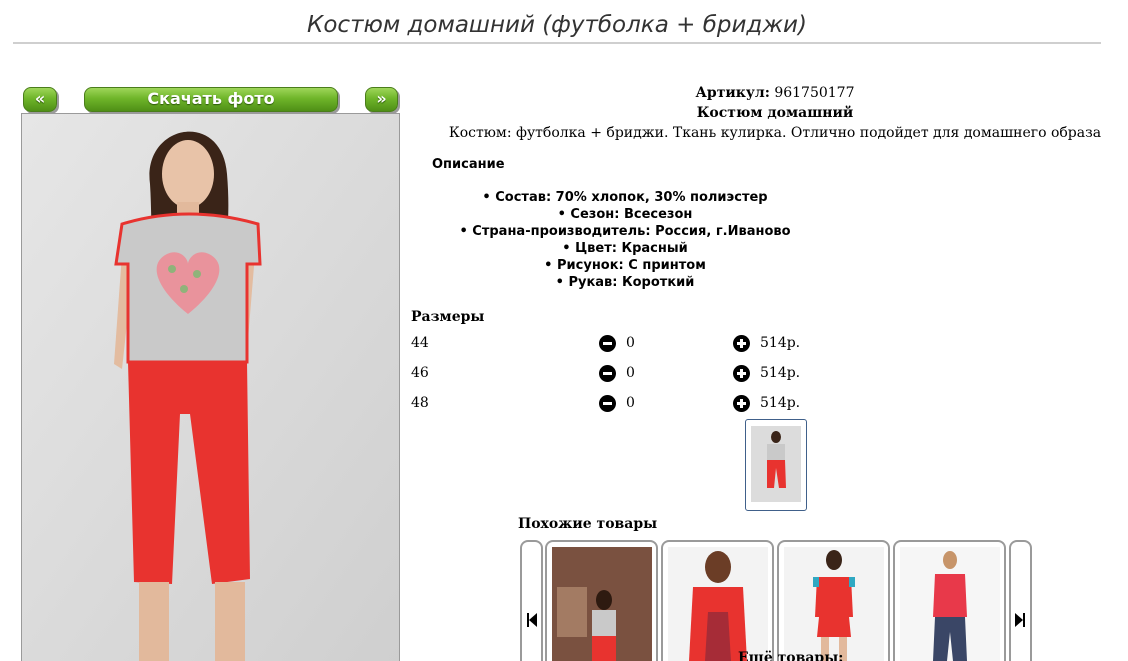 This screenshot has width=1128, height=661. I want to click on skip-back-icon, so click(532, 620).